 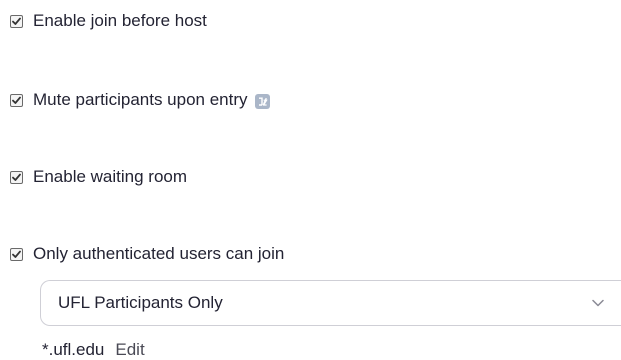 What do you see at coordinates (598, 303) in the screenshot?
I see `chevron-down-icon` at bounding box center [598, 303].